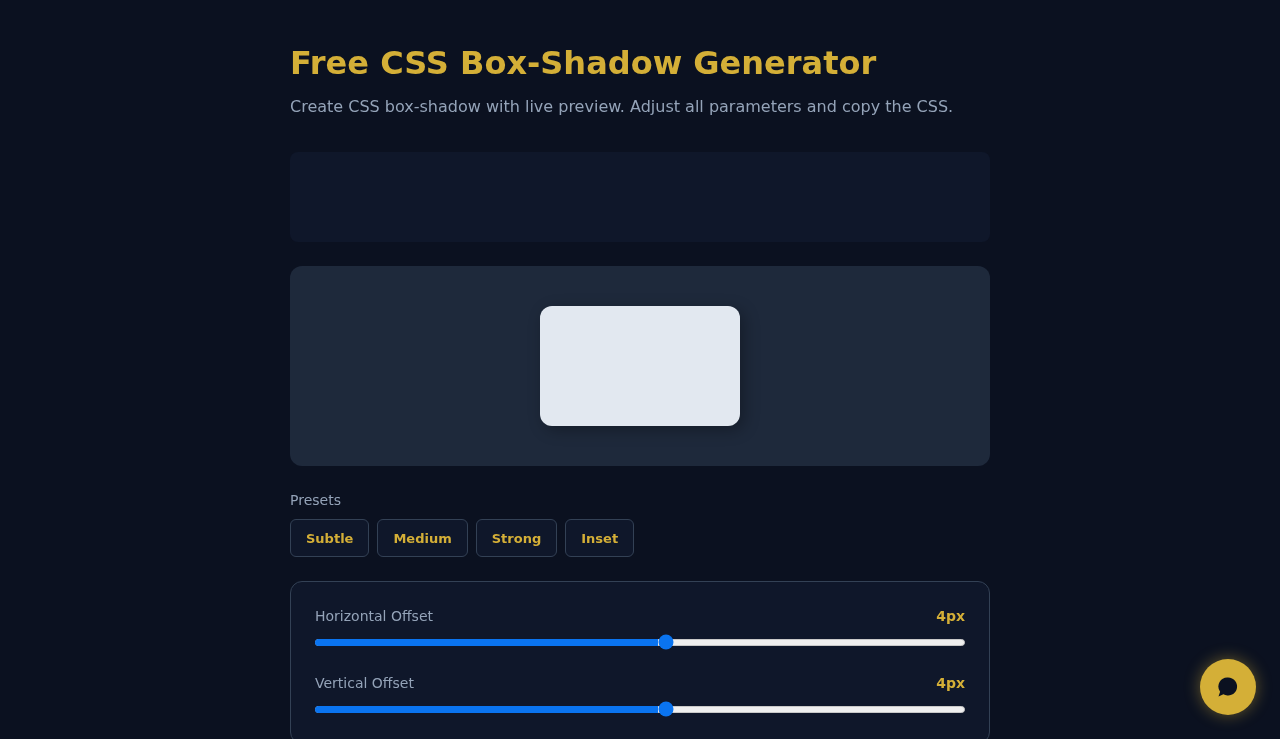  What do you see at coordinates (516, 538) in the screenshot?
I see `preset-button: Strong` at bounding box center [516, 538].